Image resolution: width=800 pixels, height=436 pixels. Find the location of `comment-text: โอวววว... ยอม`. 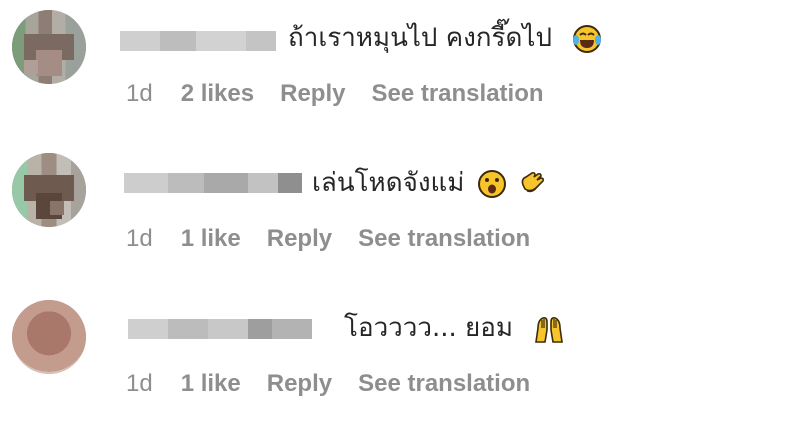

comment-text: โอวววว... ยอม is located at coordinates (454, 328).